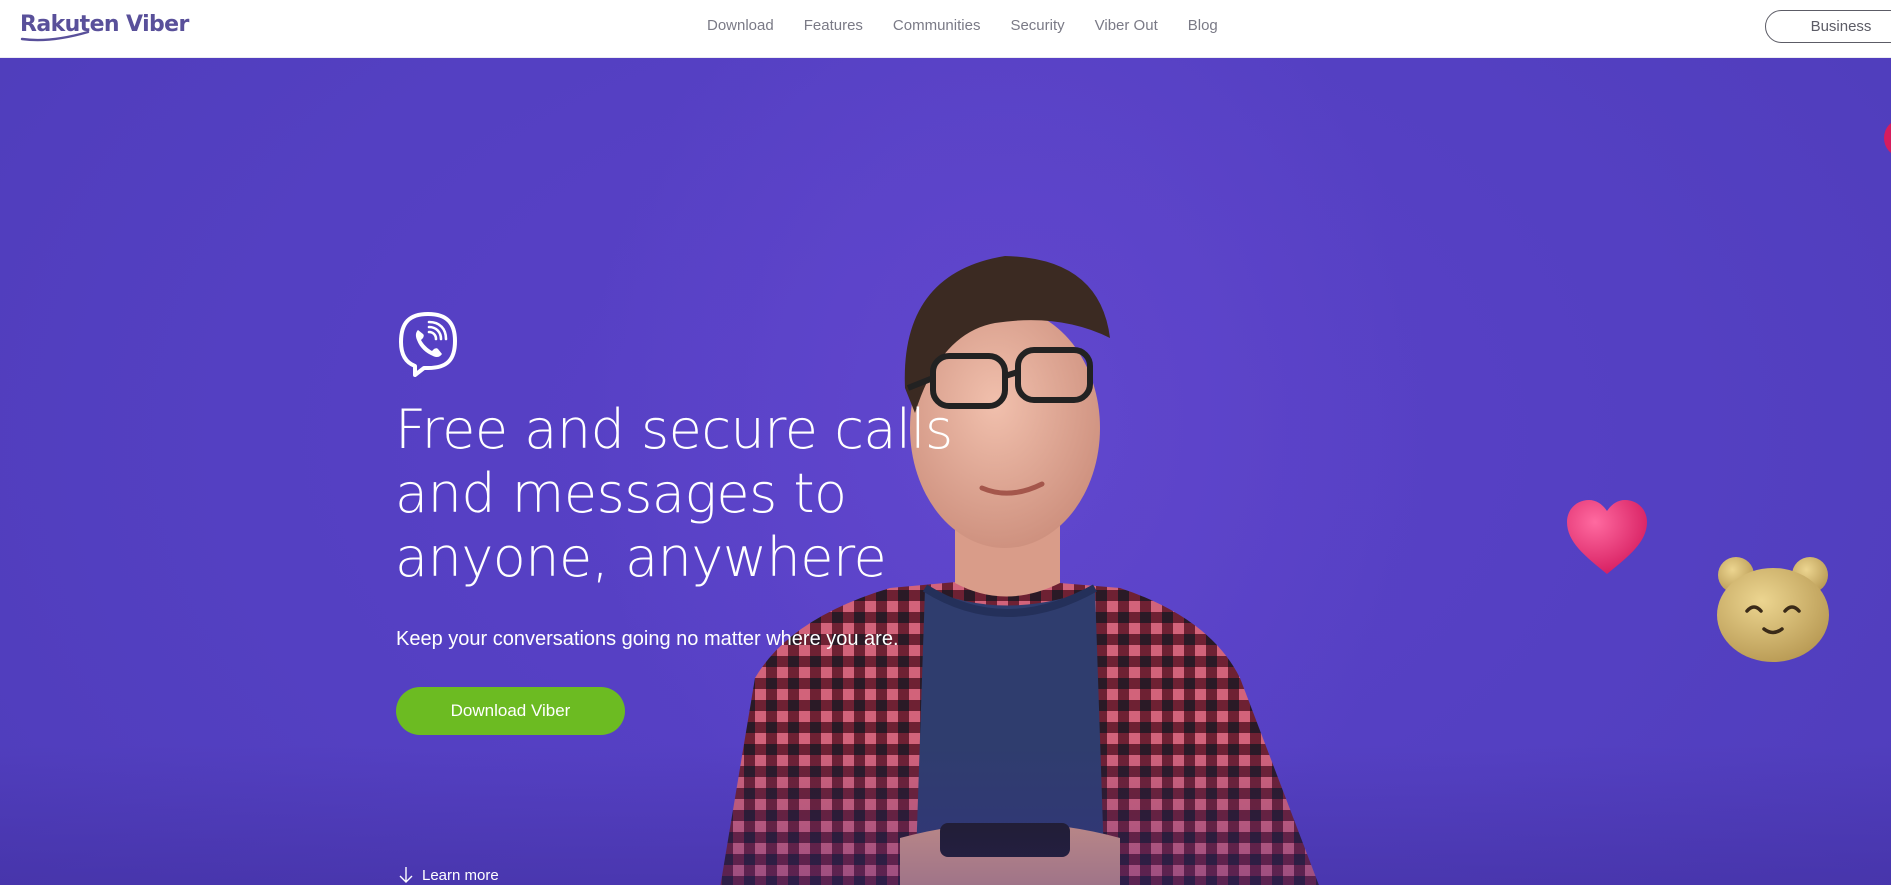 Image resolution: width=1891 pixels, height=885 pixels. Describe the element at coordinates (1773, 609) in the screenshot. I see `bear-emoji` at that location.